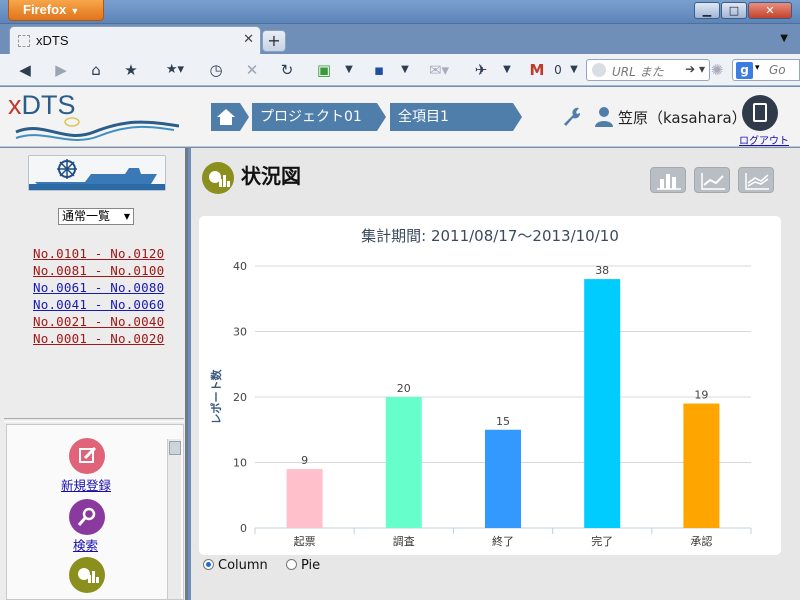 The width and height of the screenshot is (800, 600). What do you see at coordinates (94, 420) in the screenshot?
I see `sidebar-divider` at bounding box center [94, 420].